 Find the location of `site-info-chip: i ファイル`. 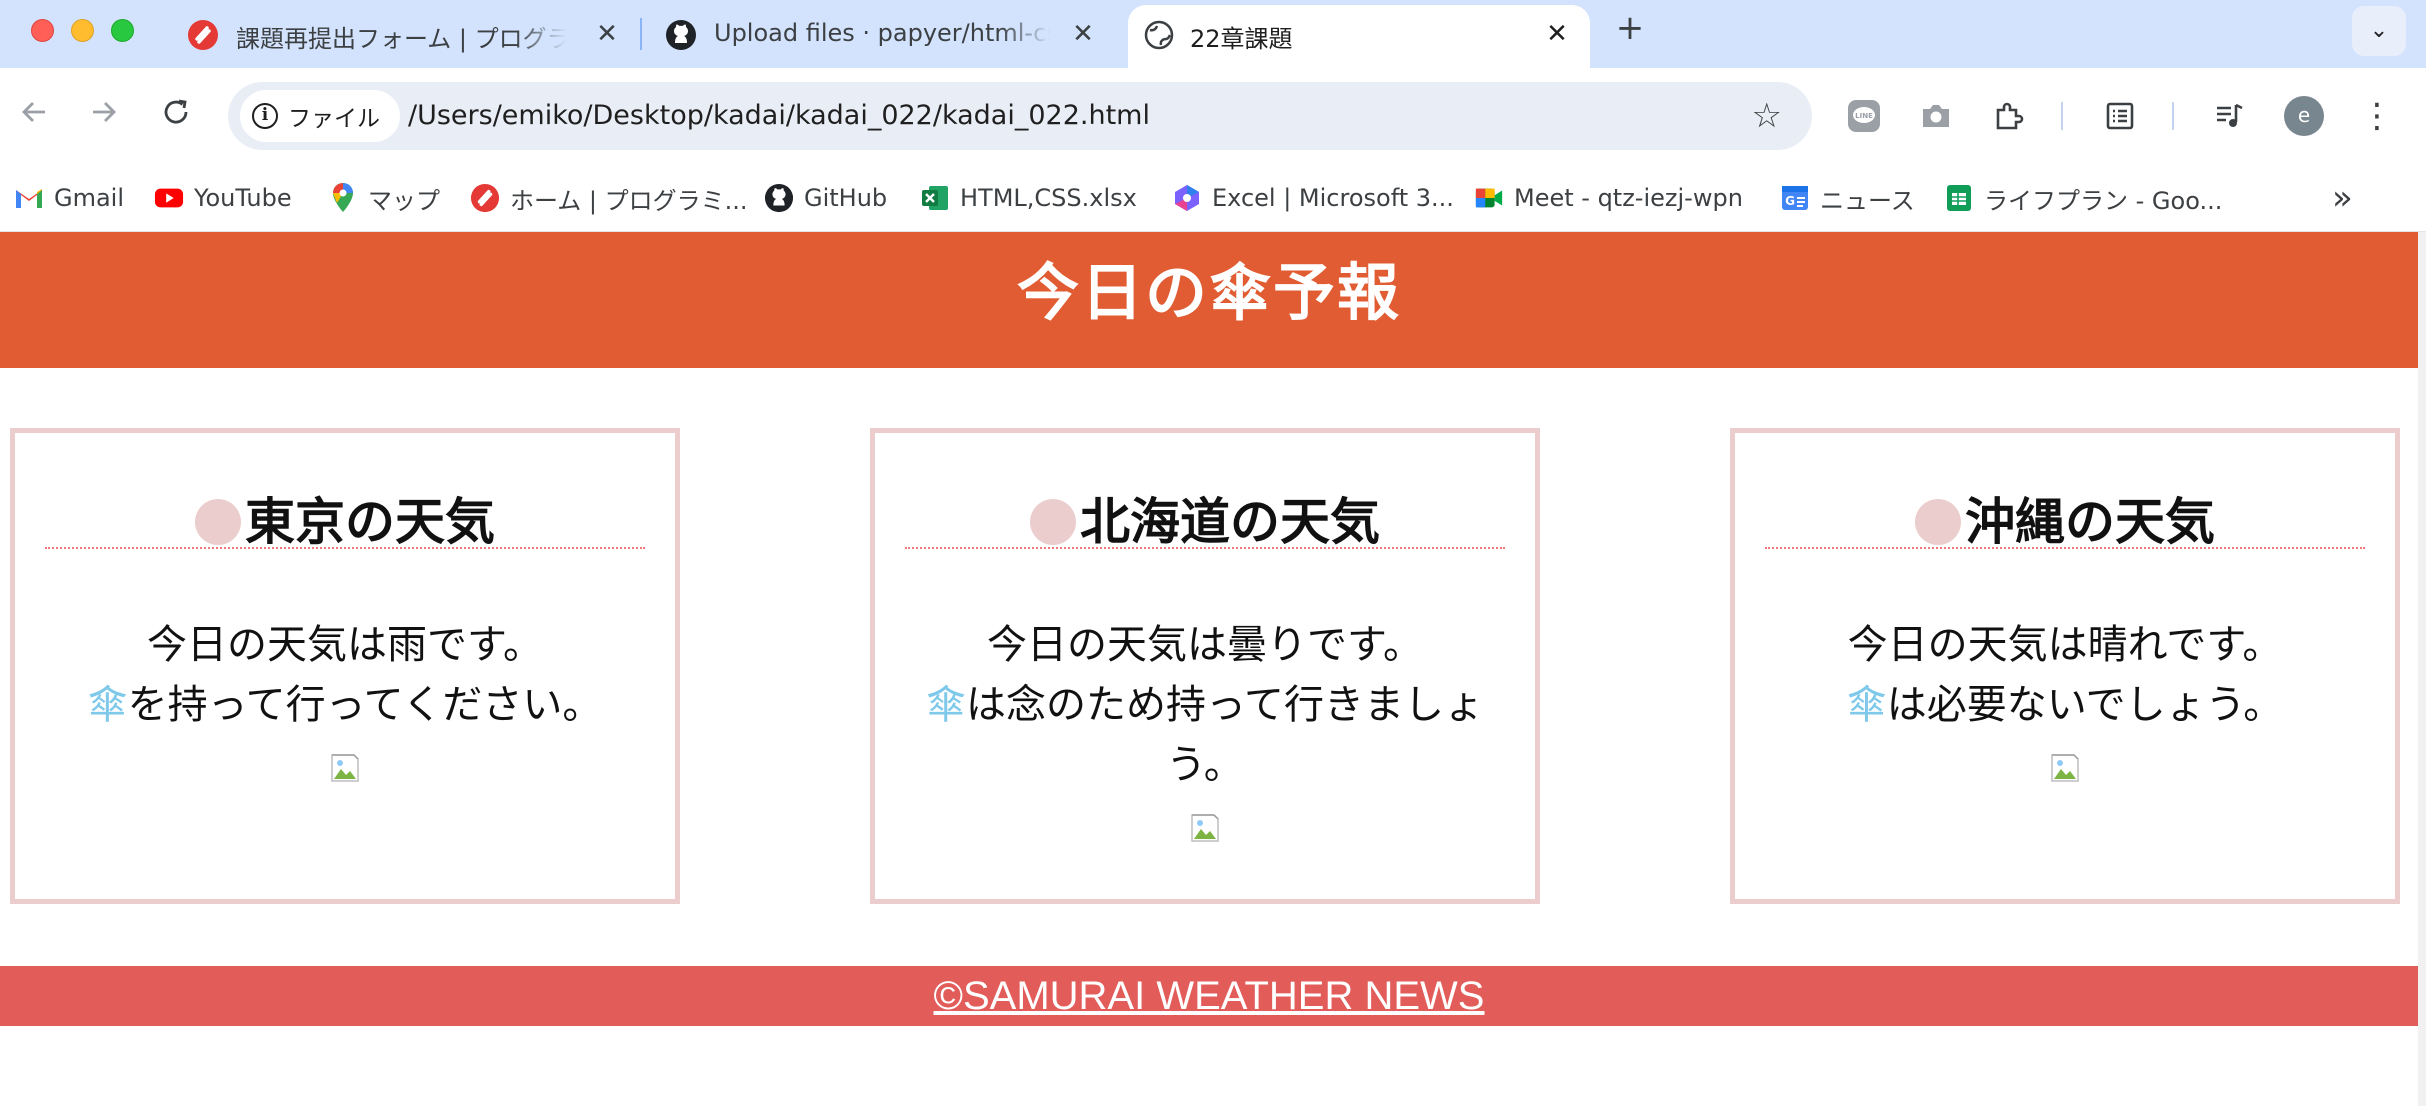

site-info-chip: i ファイル is located at coordinates (320, 116).